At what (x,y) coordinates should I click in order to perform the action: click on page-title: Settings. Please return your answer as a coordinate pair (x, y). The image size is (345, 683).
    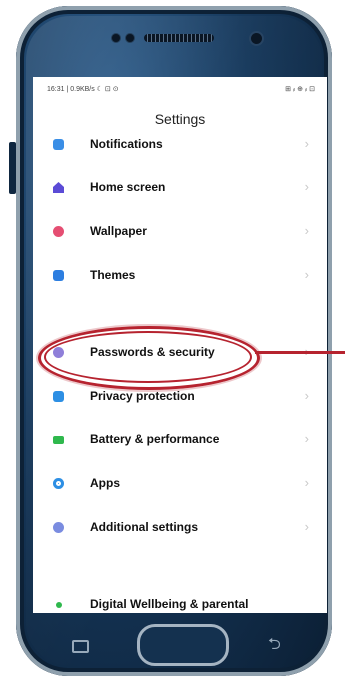
    Looking at the image, I should click on (180, 119).